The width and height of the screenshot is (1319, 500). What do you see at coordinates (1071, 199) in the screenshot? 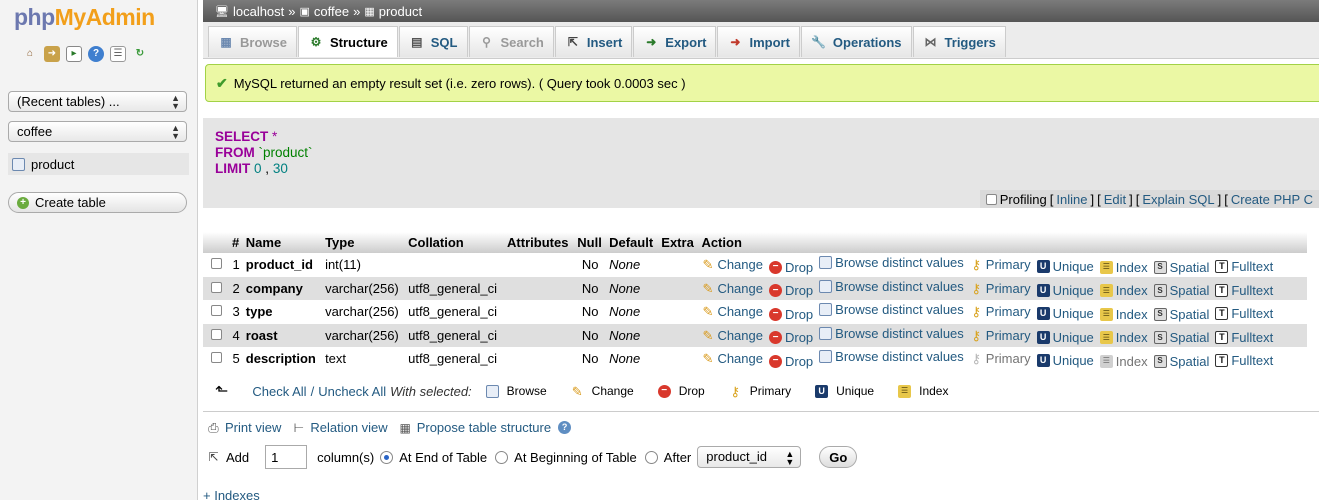
I see `inline-link: Inline` at bounding box center [1071, 199].